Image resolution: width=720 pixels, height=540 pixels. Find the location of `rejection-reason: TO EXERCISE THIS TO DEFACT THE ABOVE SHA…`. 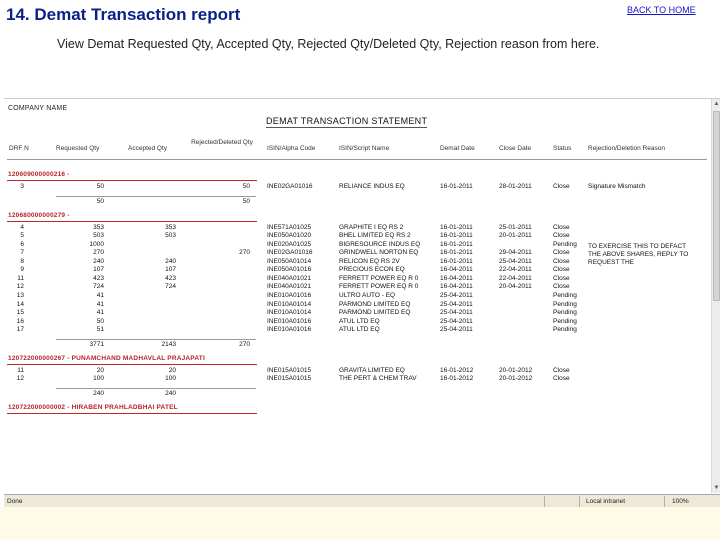

rejection-reason: TO EXERCISE THIS TO DEFACT THE ABOVE SHA… is located at coordinates (638, 255).